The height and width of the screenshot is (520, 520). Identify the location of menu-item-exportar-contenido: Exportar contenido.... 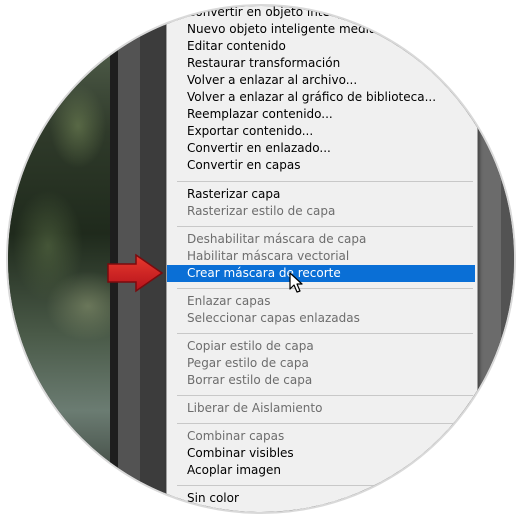
(322, 131).